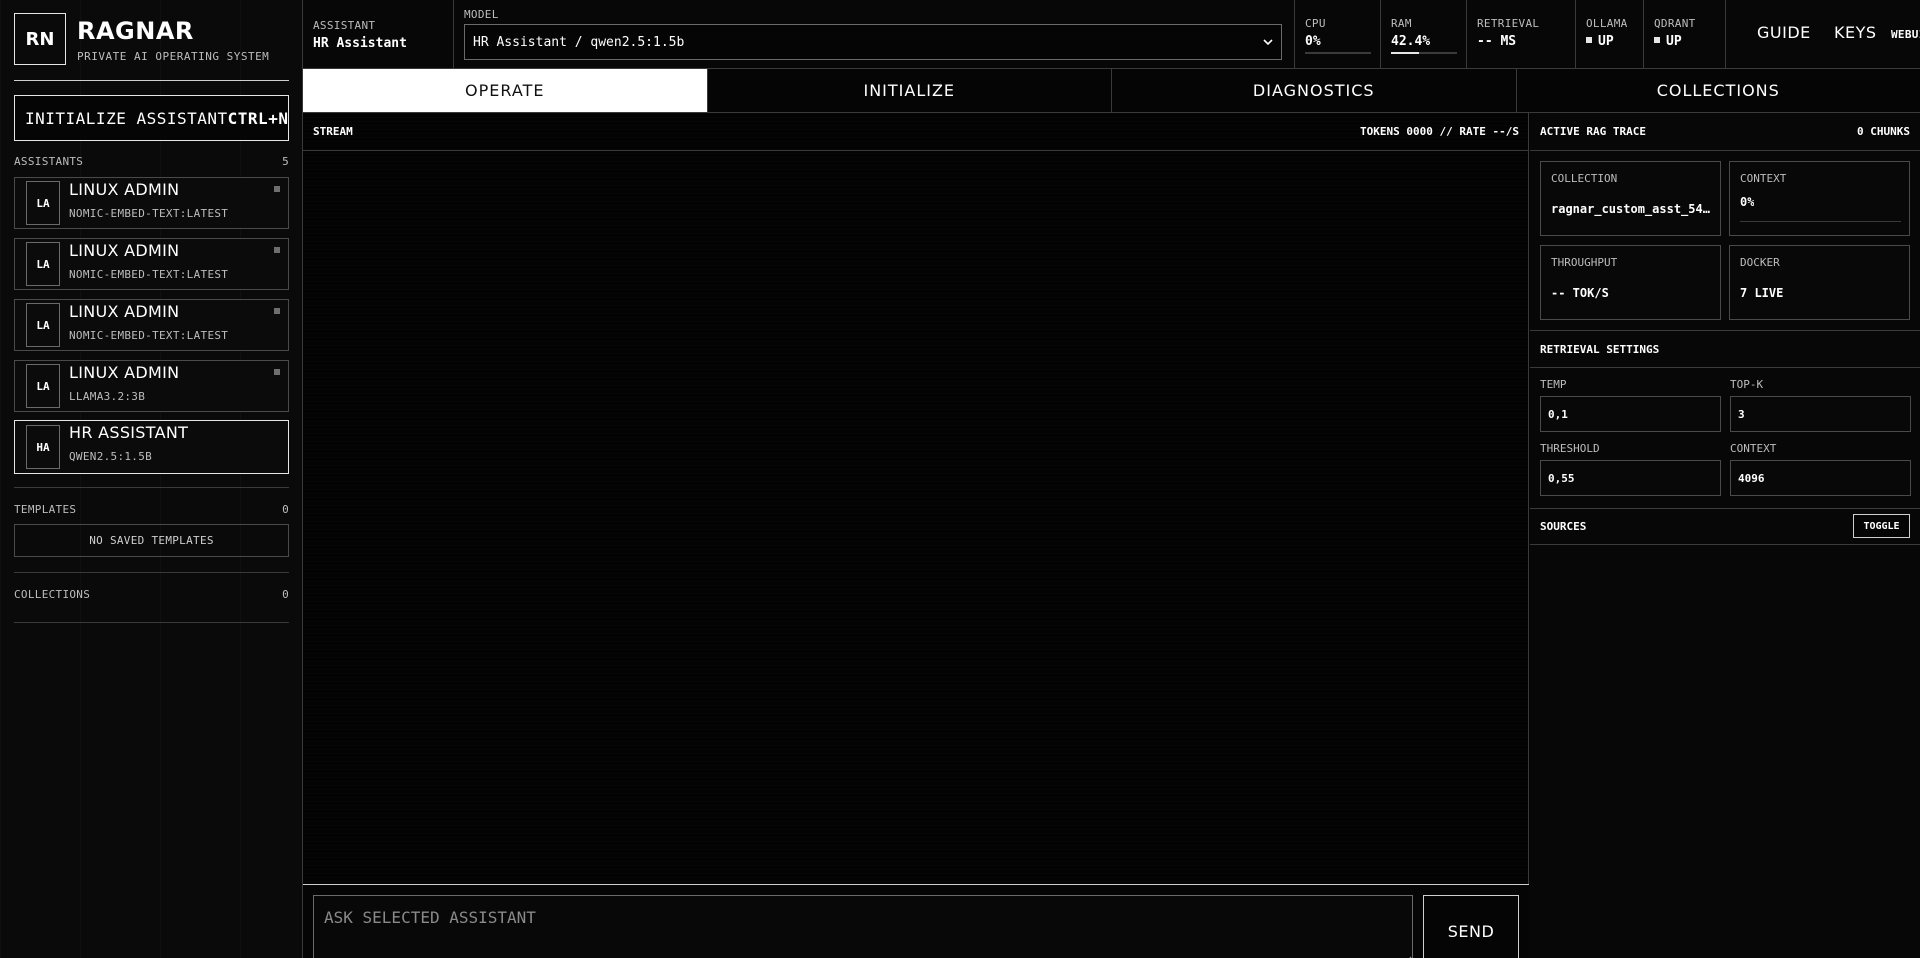  What do you see at coordinates (1725, 132) in the screenshot?
I see `rag-header: ACTIVE RAG TRACE 0 CHUNKS` at bounding box center [1725, 132].